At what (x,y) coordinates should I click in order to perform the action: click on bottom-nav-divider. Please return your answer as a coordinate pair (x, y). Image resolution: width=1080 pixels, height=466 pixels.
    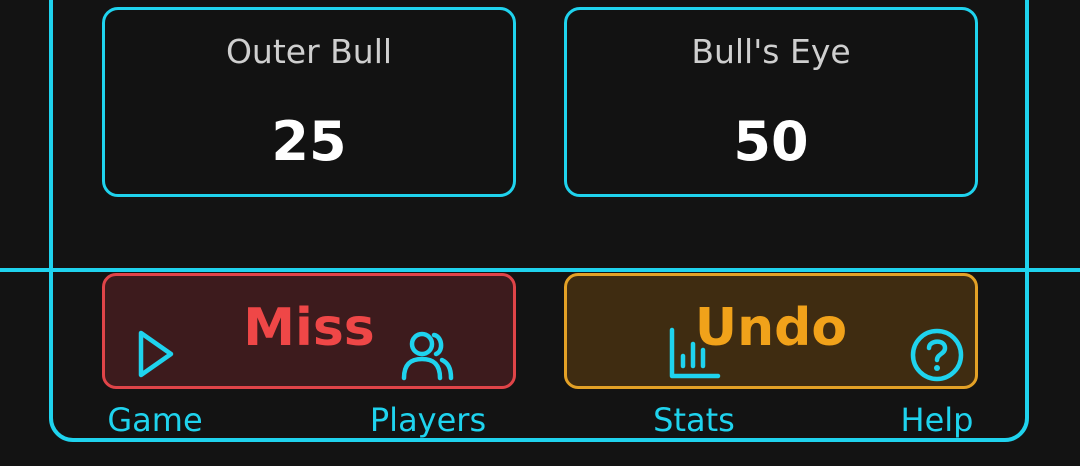
    Looking at the image, I should click on (540, 270).